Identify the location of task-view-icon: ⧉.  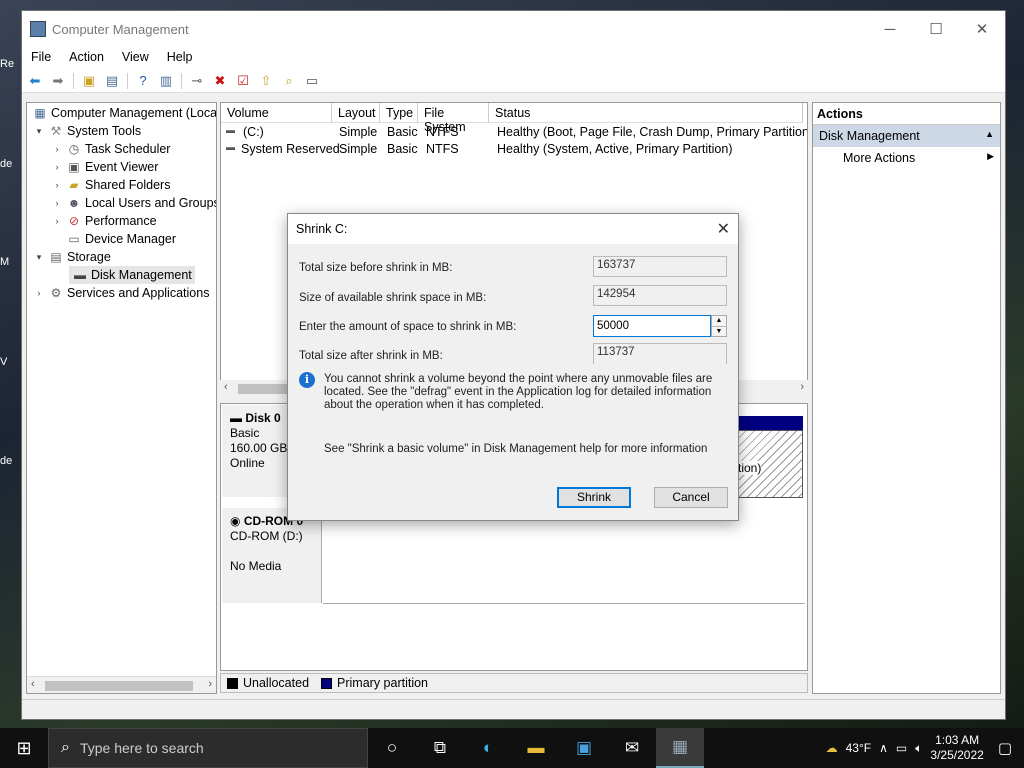
(440, 748).